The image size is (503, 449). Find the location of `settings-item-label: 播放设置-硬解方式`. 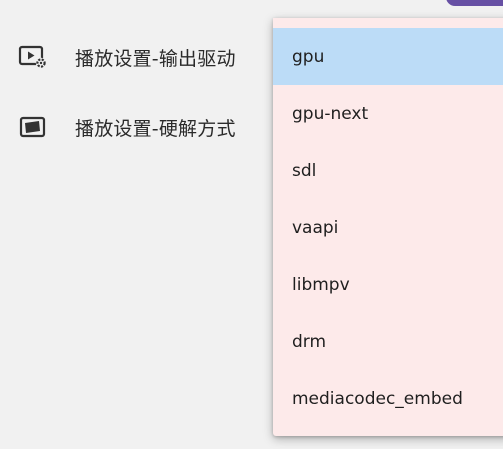

settings-item-label: 播放设置-硬解方式 is located at coordinates (155, 128).